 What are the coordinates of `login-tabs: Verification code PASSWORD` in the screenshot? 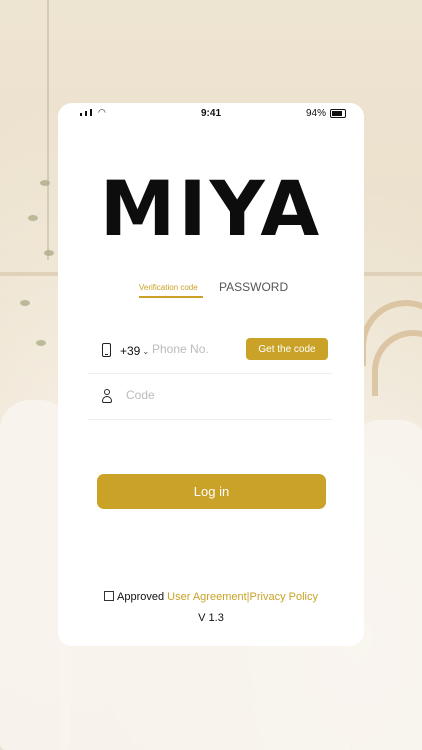 It's located at (211, 291).